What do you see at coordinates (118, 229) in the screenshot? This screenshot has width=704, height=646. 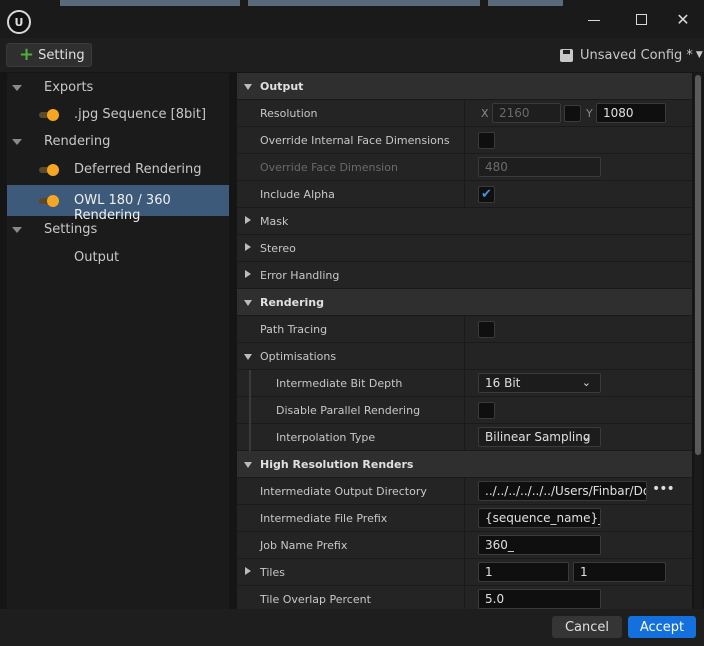 I see `tree-group-settings: Settings` at bounding box center [118, 229].